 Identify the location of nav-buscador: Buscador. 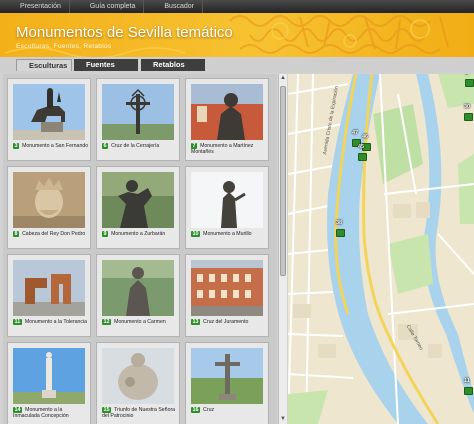
(173, 6).